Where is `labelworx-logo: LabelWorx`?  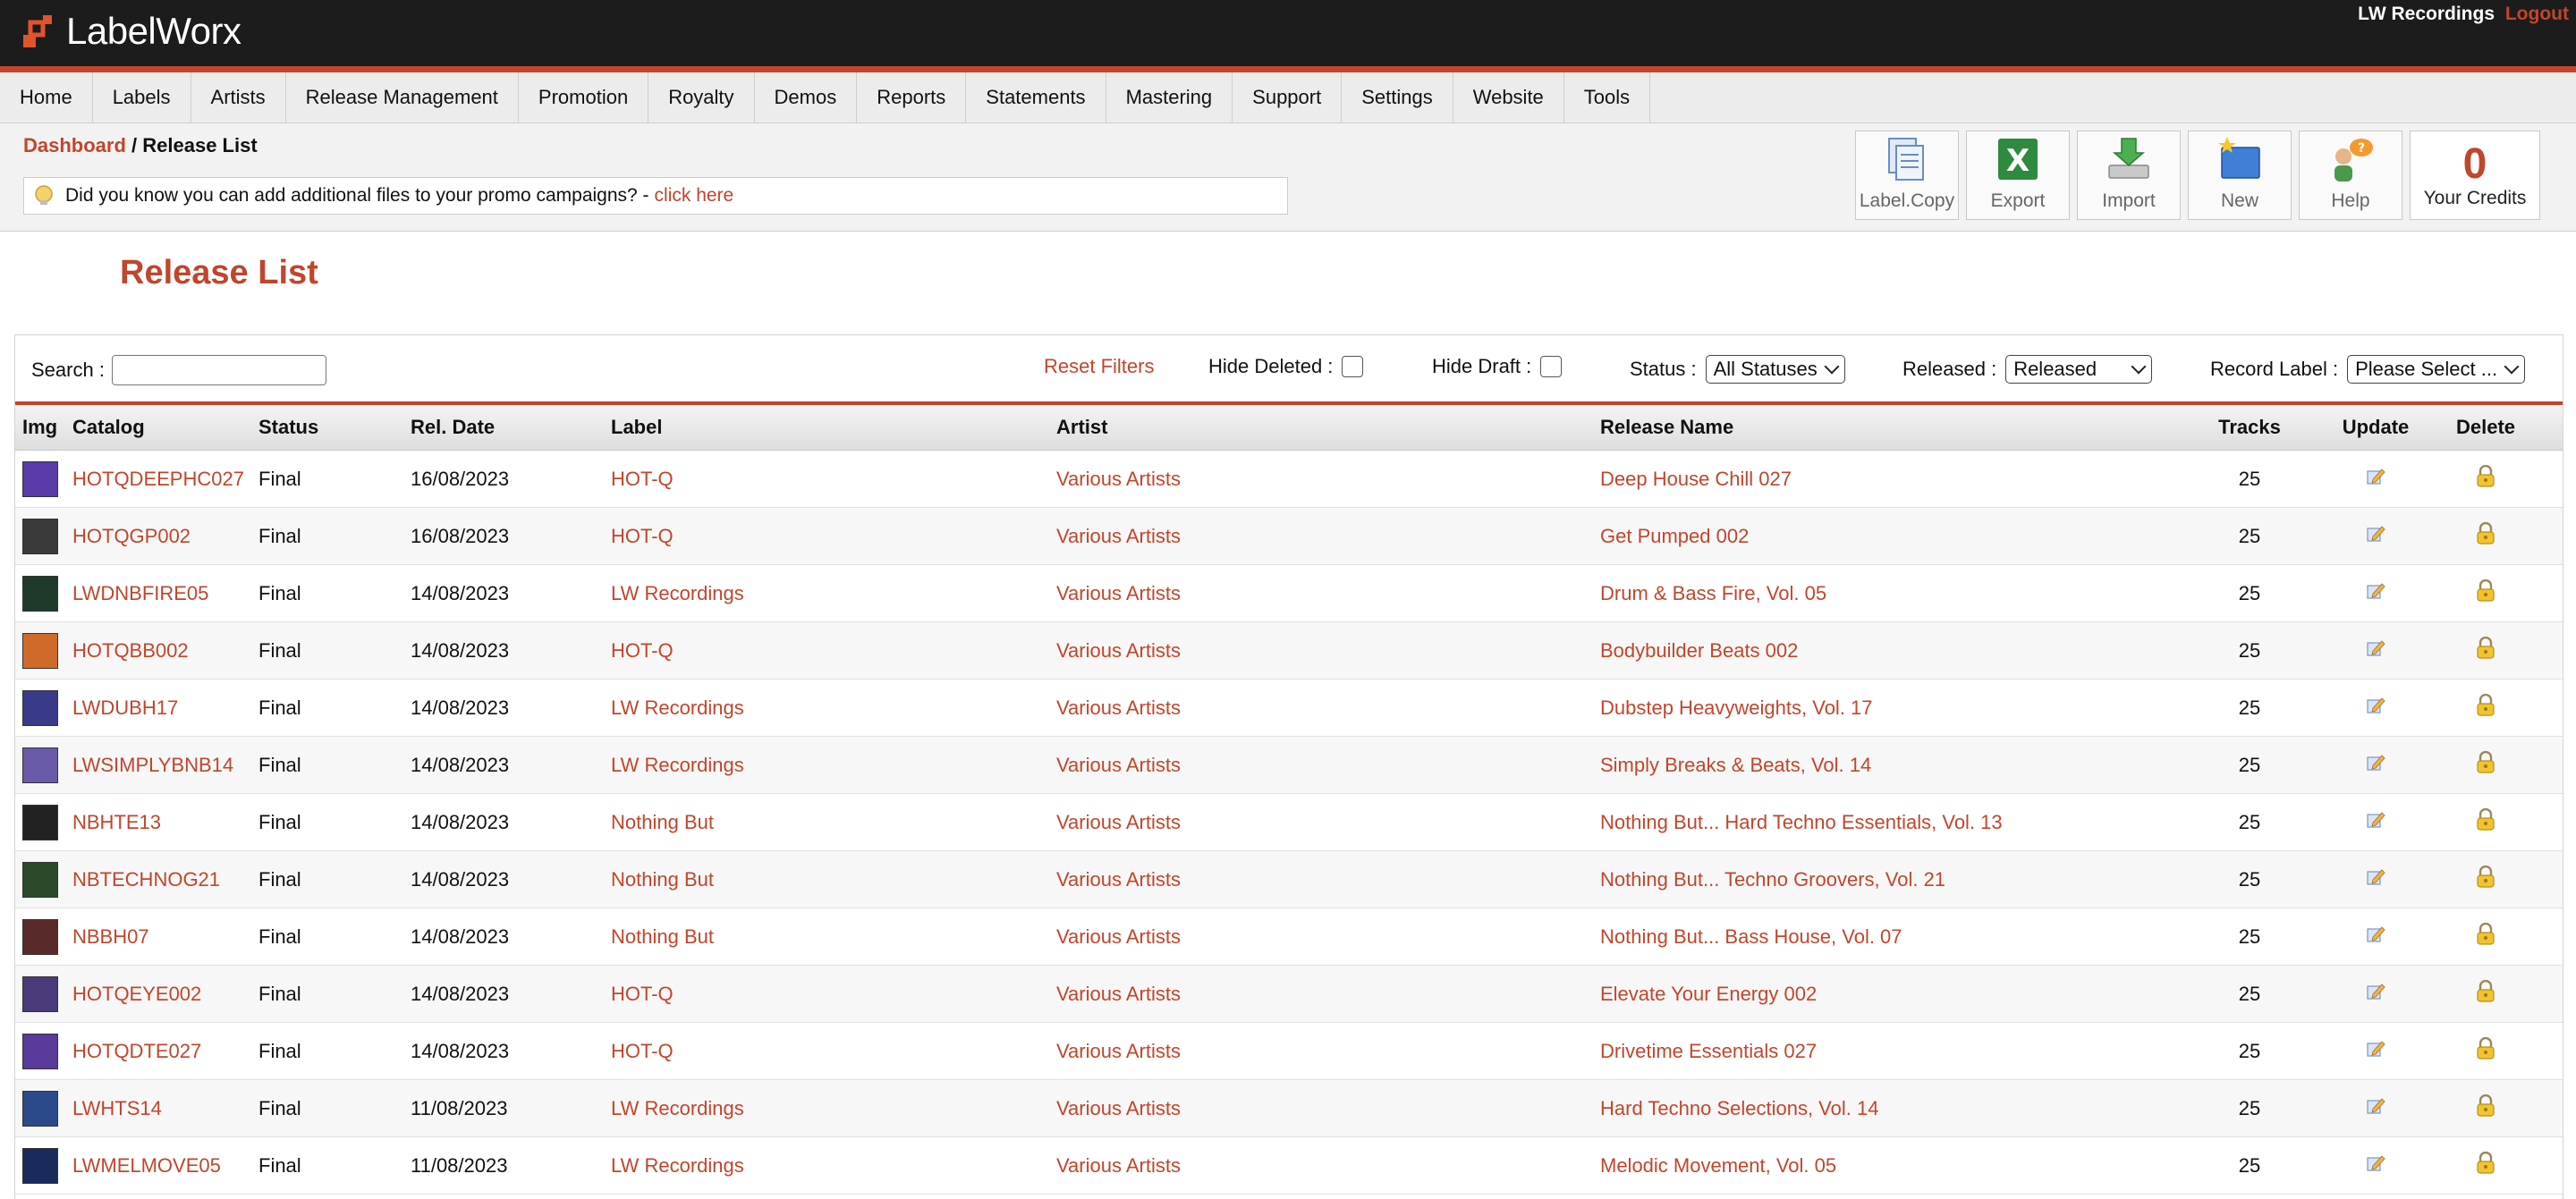
labelworx-logo: LabelWorx is located at coordinates (132, 31).